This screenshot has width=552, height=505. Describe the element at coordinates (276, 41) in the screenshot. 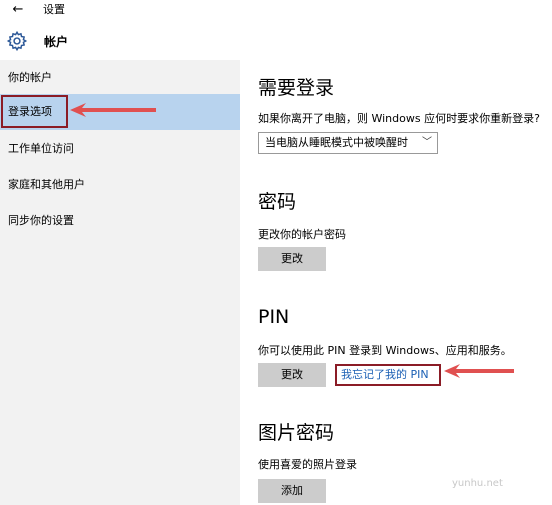

I see `page-header: 帐户` at that location.